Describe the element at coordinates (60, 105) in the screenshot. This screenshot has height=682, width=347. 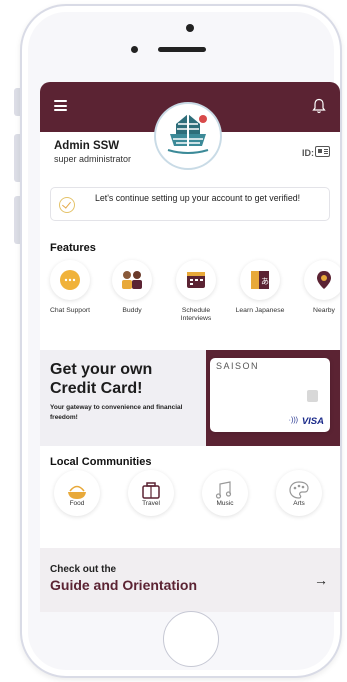
I see `menu-icon` at that location.